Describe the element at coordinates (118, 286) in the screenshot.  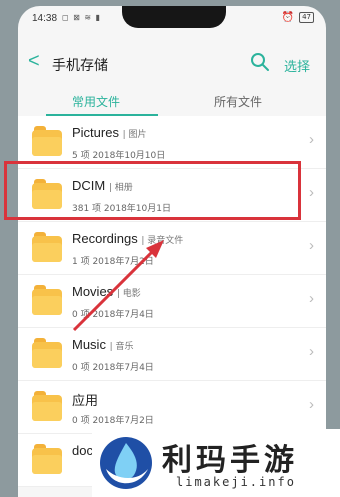
I see `annotation-arrow` at that location.